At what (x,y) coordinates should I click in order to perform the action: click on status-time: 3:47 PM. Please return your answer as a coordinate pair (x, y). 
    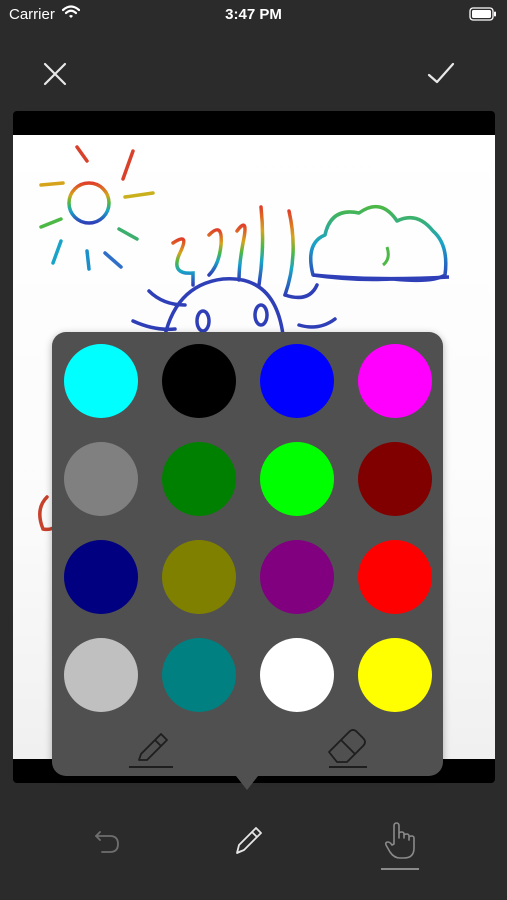
    Looking at the image, I should click on (253, 14).